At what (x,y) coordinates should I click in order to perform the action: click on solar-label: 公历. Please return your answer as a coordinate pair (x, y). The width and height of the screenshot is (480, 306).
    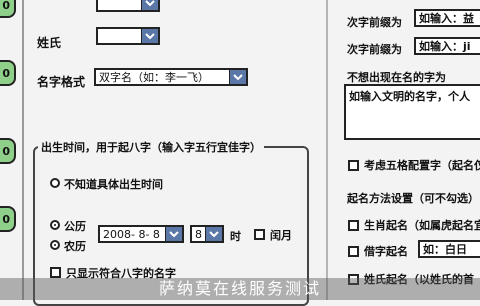
    Looking at the image, I should click on (75, 226).